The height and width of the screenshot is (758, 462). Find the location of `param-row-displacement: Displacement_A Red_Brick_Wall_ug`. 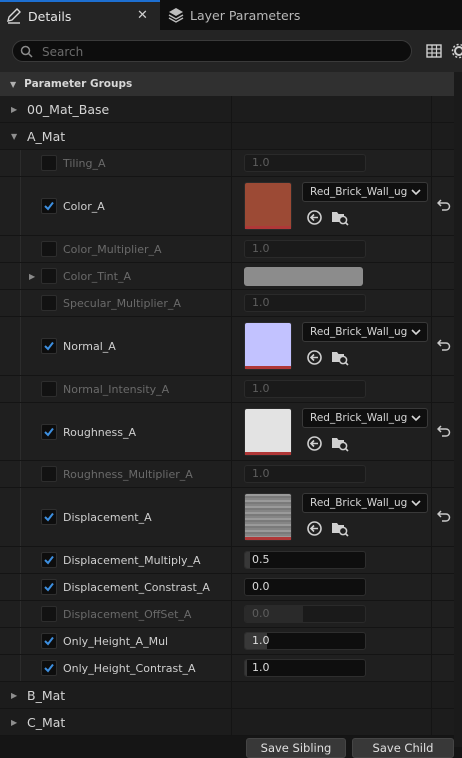

param-row-displacement: Displacement_A Red_Brick_Wall_ug is located at coordinates (227, 517).